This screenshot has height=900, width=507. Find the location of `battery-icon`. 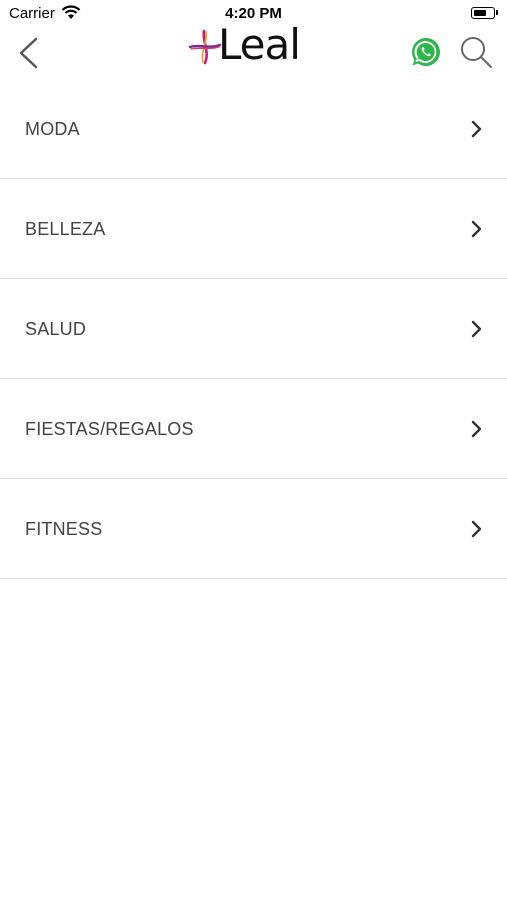

battery-icon is located at coordinates (483, 13).